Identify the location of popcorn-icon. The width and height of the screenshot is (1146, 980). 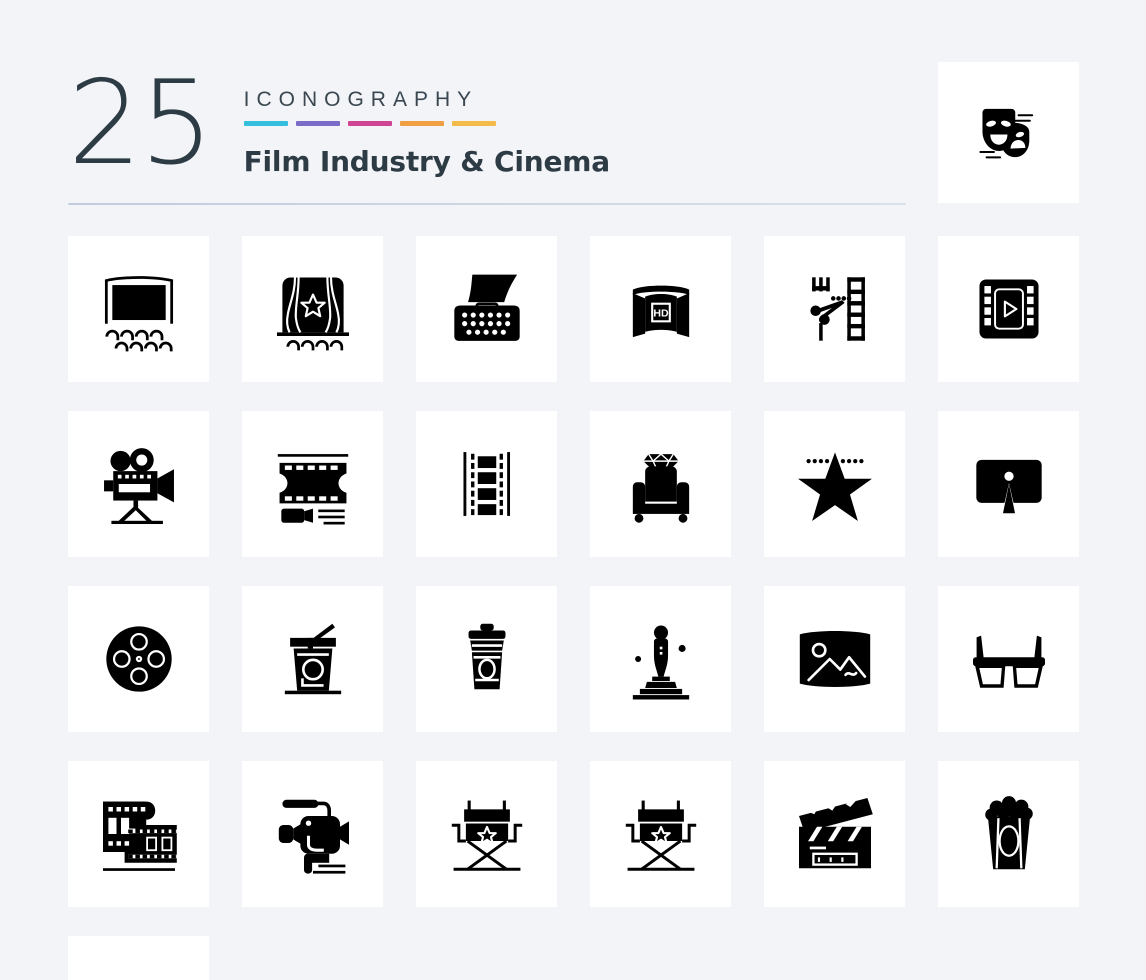
(1009, 834).